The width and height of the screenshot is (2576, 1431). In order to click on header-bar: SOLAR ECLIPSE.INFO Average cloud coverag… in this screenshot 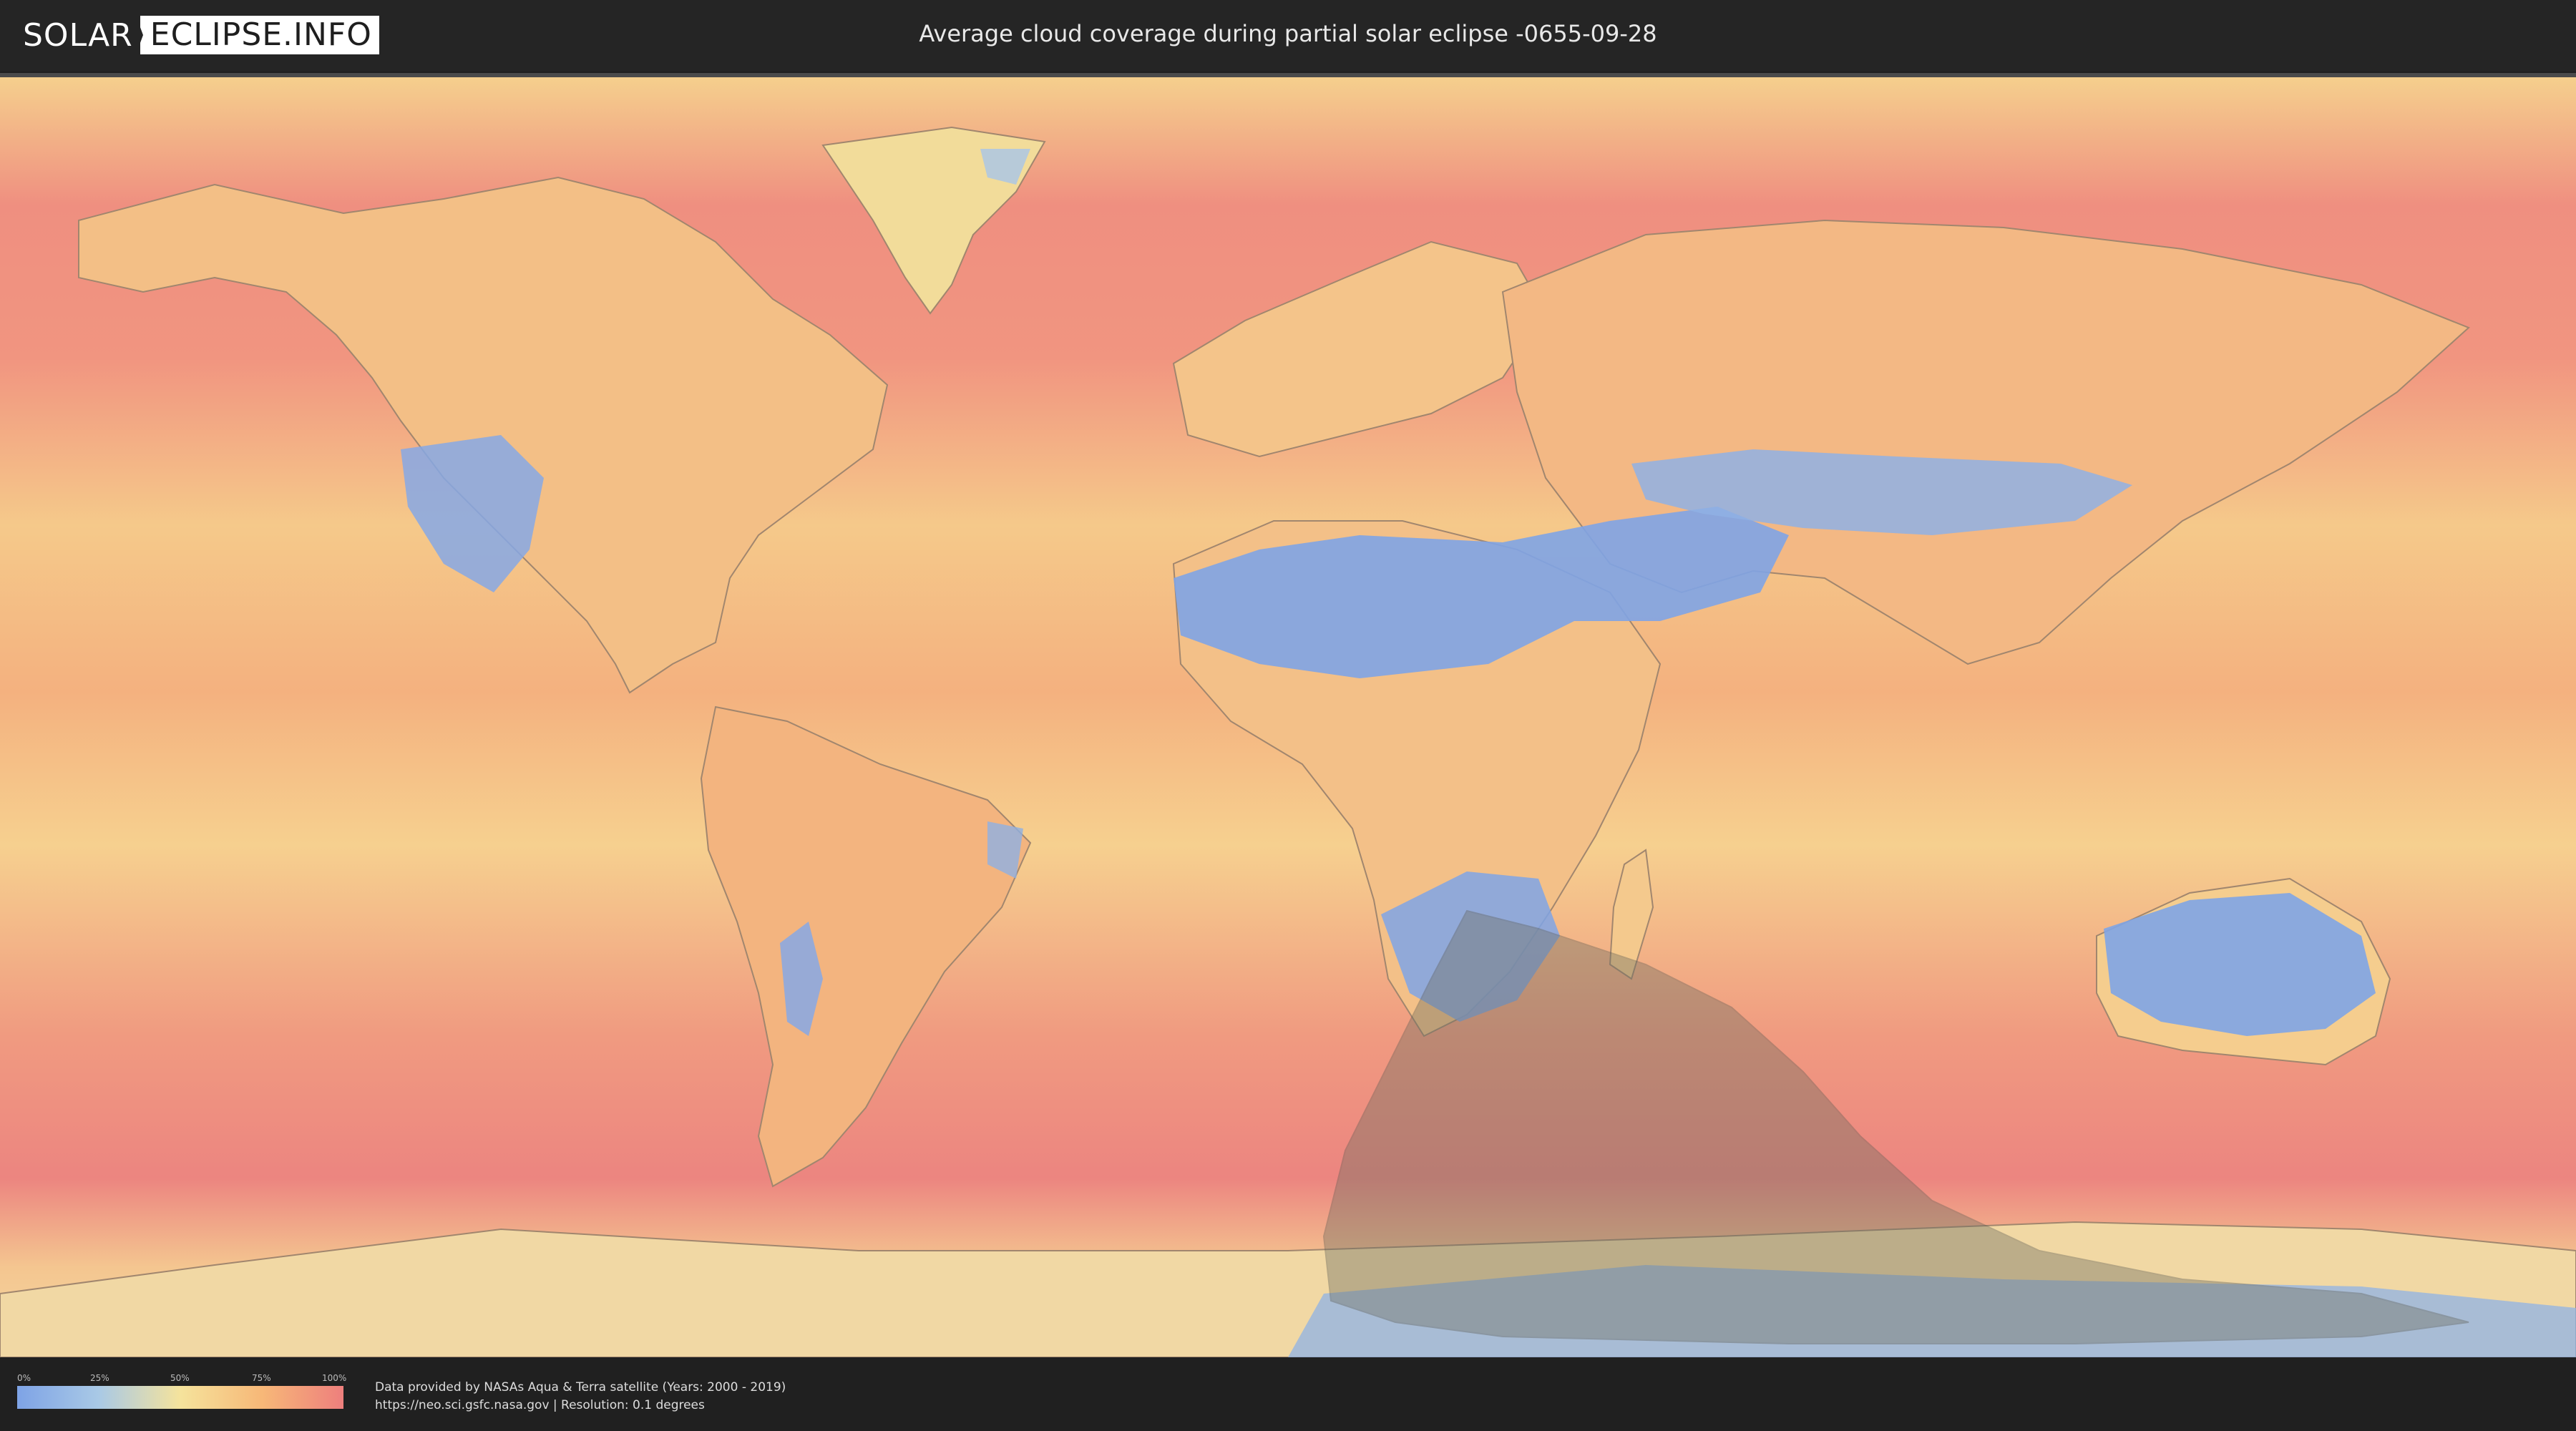, I will do `click(1288, 36)`.